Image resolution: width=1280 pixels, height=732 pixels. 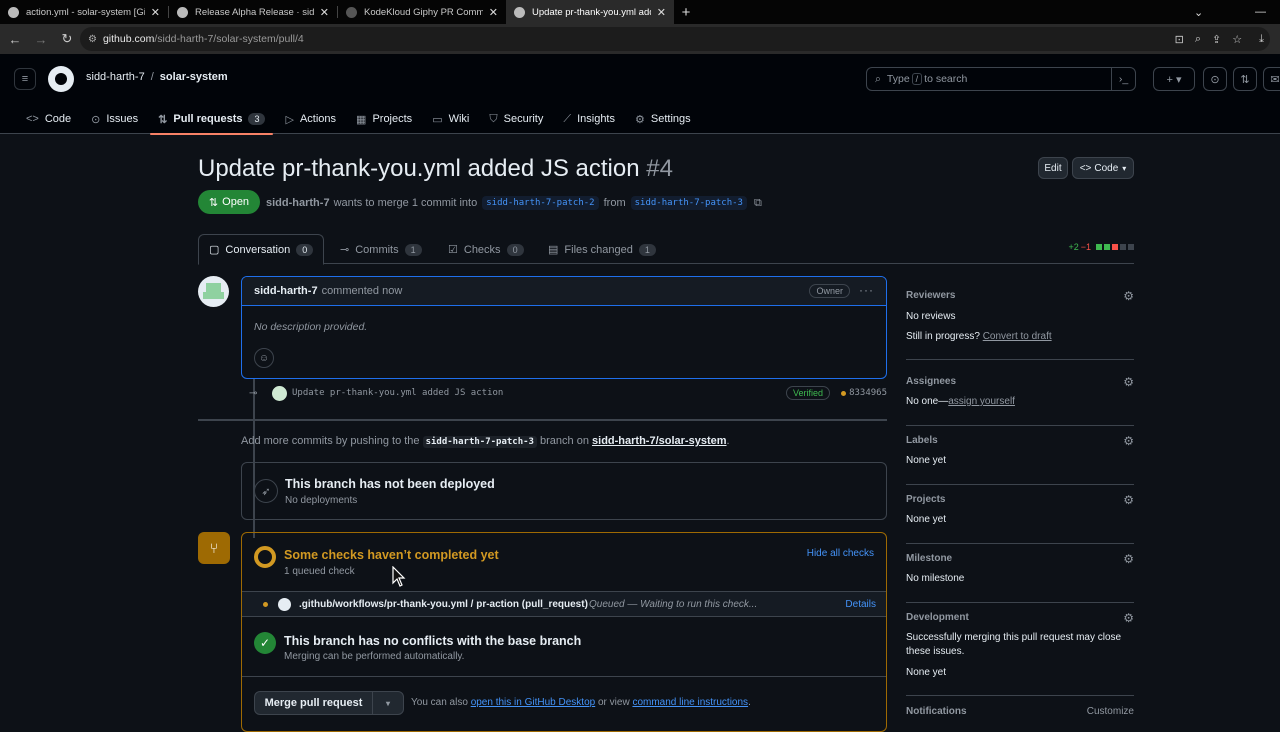 I want to click on tab-insights: ⟋ Insights, so click(x=589, y=119).